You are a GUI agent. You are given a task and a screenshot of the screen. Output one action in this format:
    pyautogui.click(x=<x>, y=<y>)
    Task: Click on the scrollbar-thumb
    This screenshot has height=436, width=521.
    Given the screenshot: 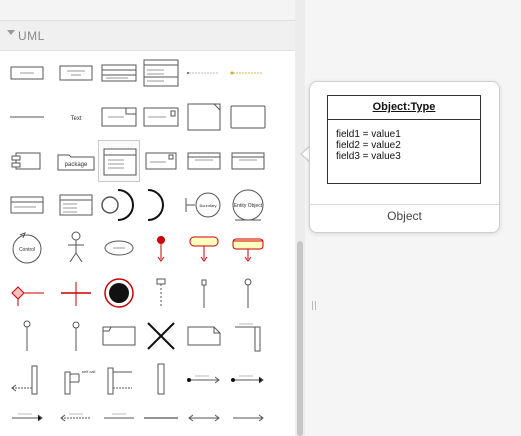 What is the action you would take?
    pyautogui.click(x=300, y=338)
    